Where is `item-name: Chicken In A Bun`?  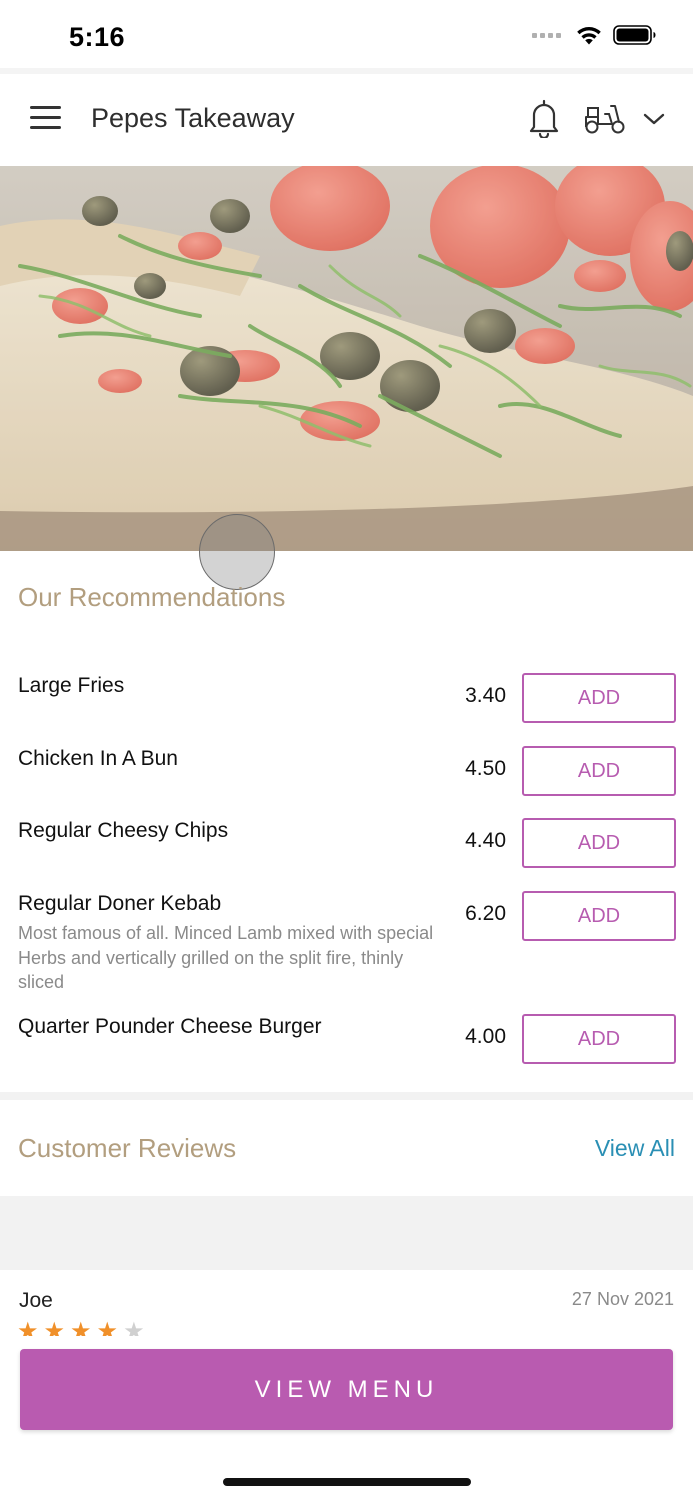 item-name: Chicken In A Bun is located at coordinates (98, 758).